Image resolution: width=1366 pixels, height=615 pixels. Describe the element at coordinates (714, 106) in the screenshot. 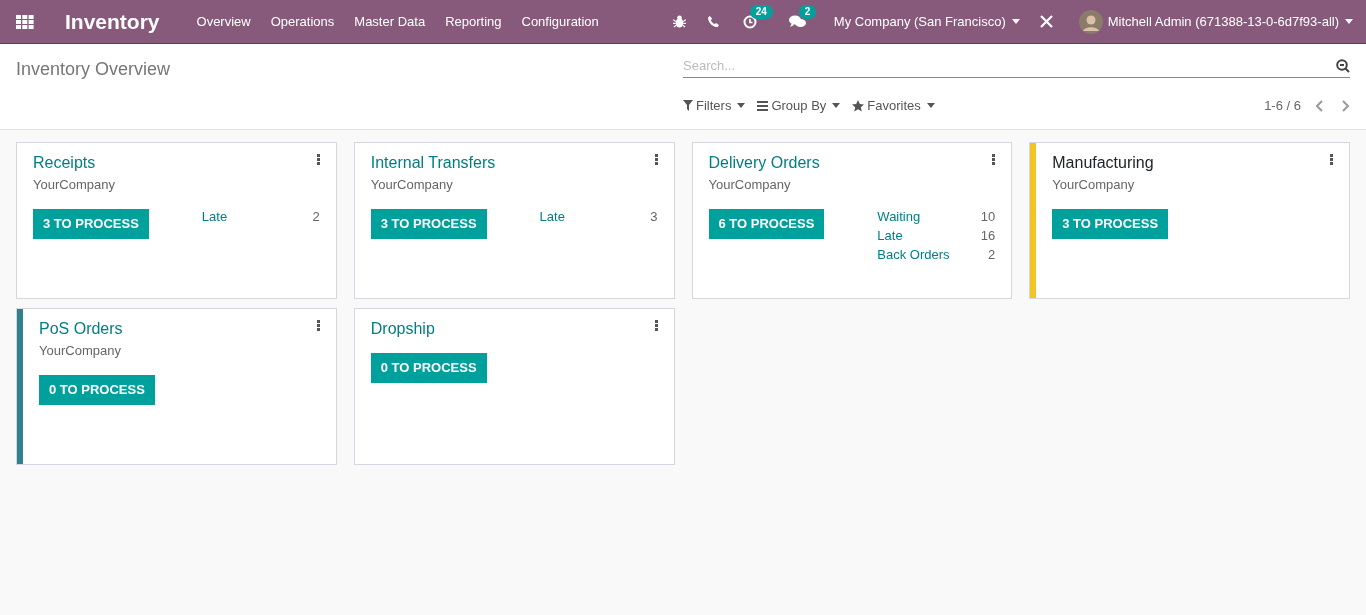

I see `filter-dropdown: Filters` at that location.